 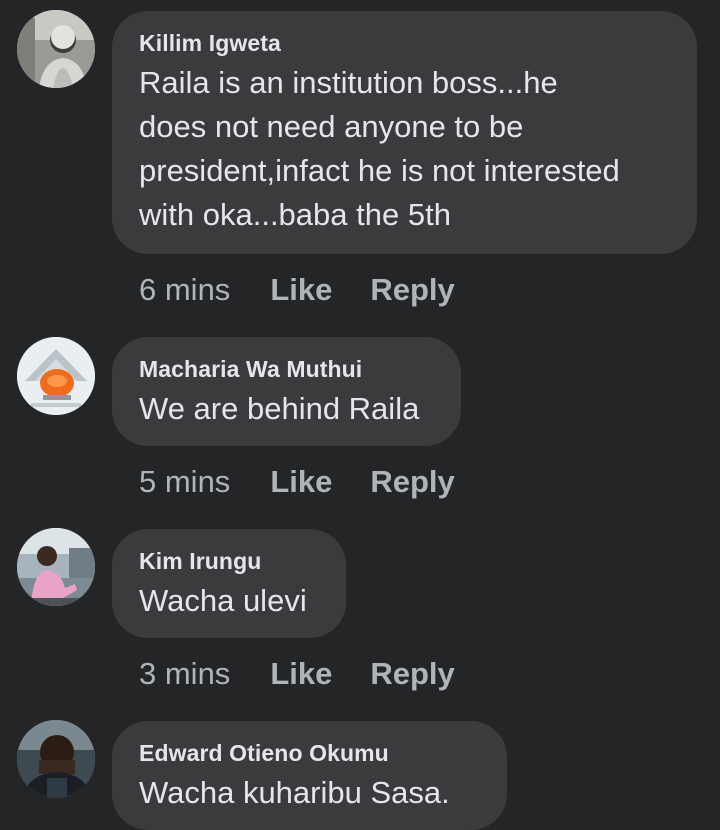 I want to click on comment-text: Wacha kuharibu Sasa., so click(x=294, y=792).